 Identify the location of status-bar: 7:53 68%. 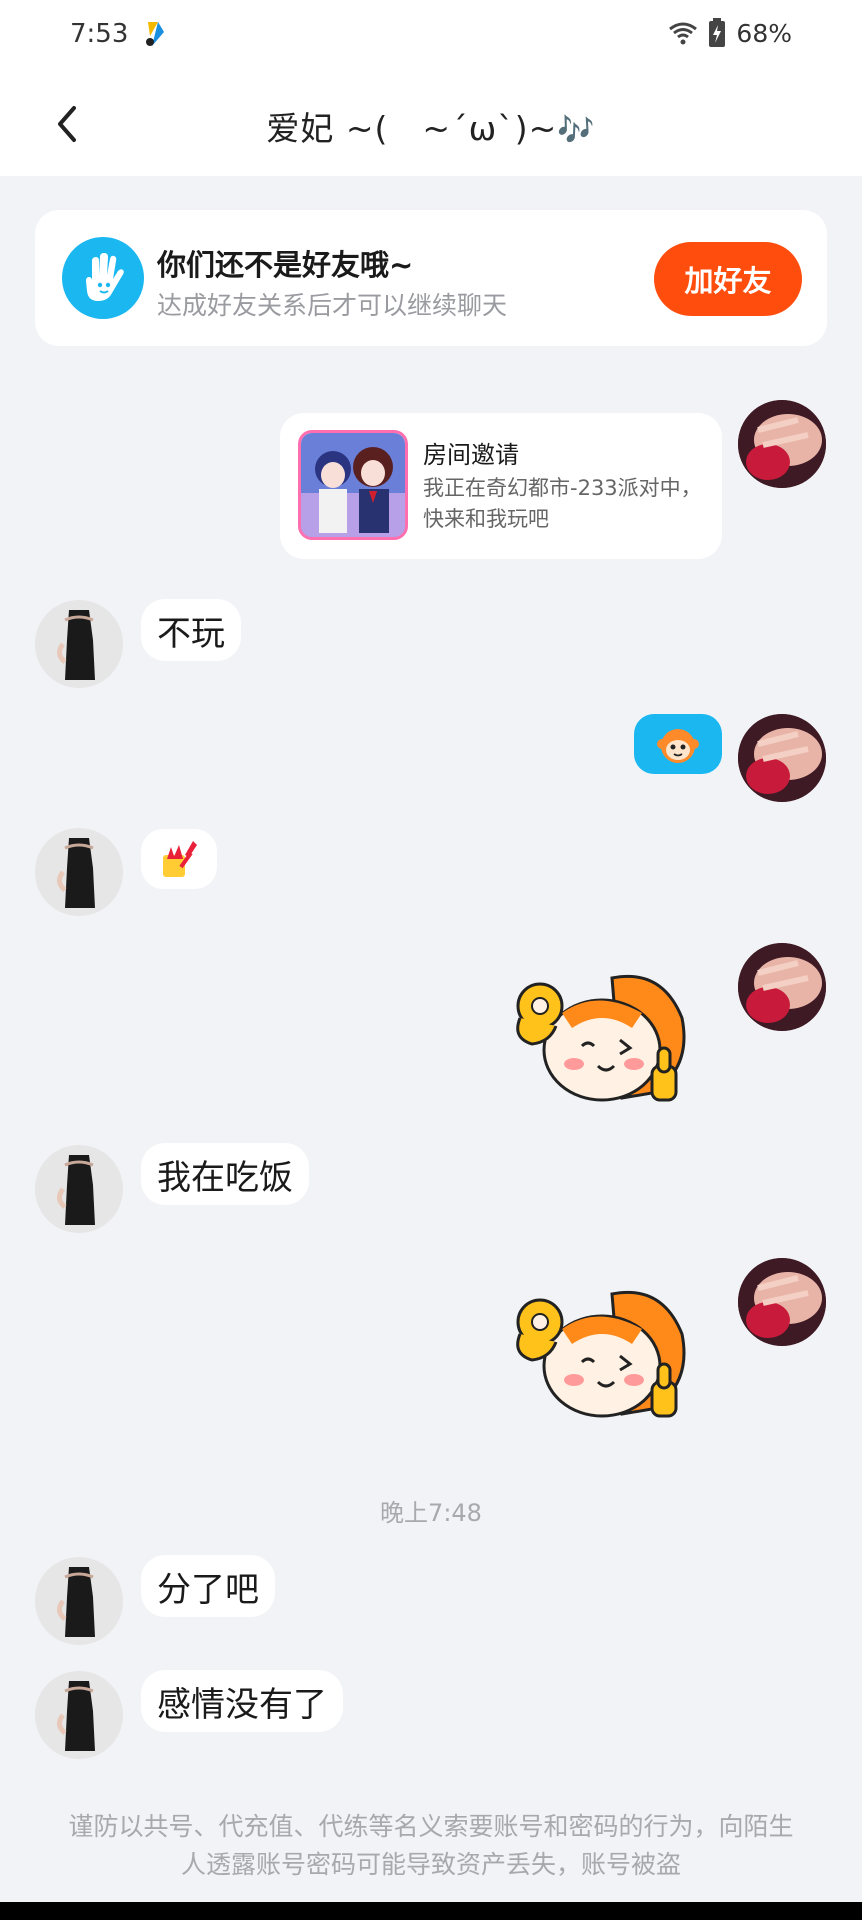
(431, 36).